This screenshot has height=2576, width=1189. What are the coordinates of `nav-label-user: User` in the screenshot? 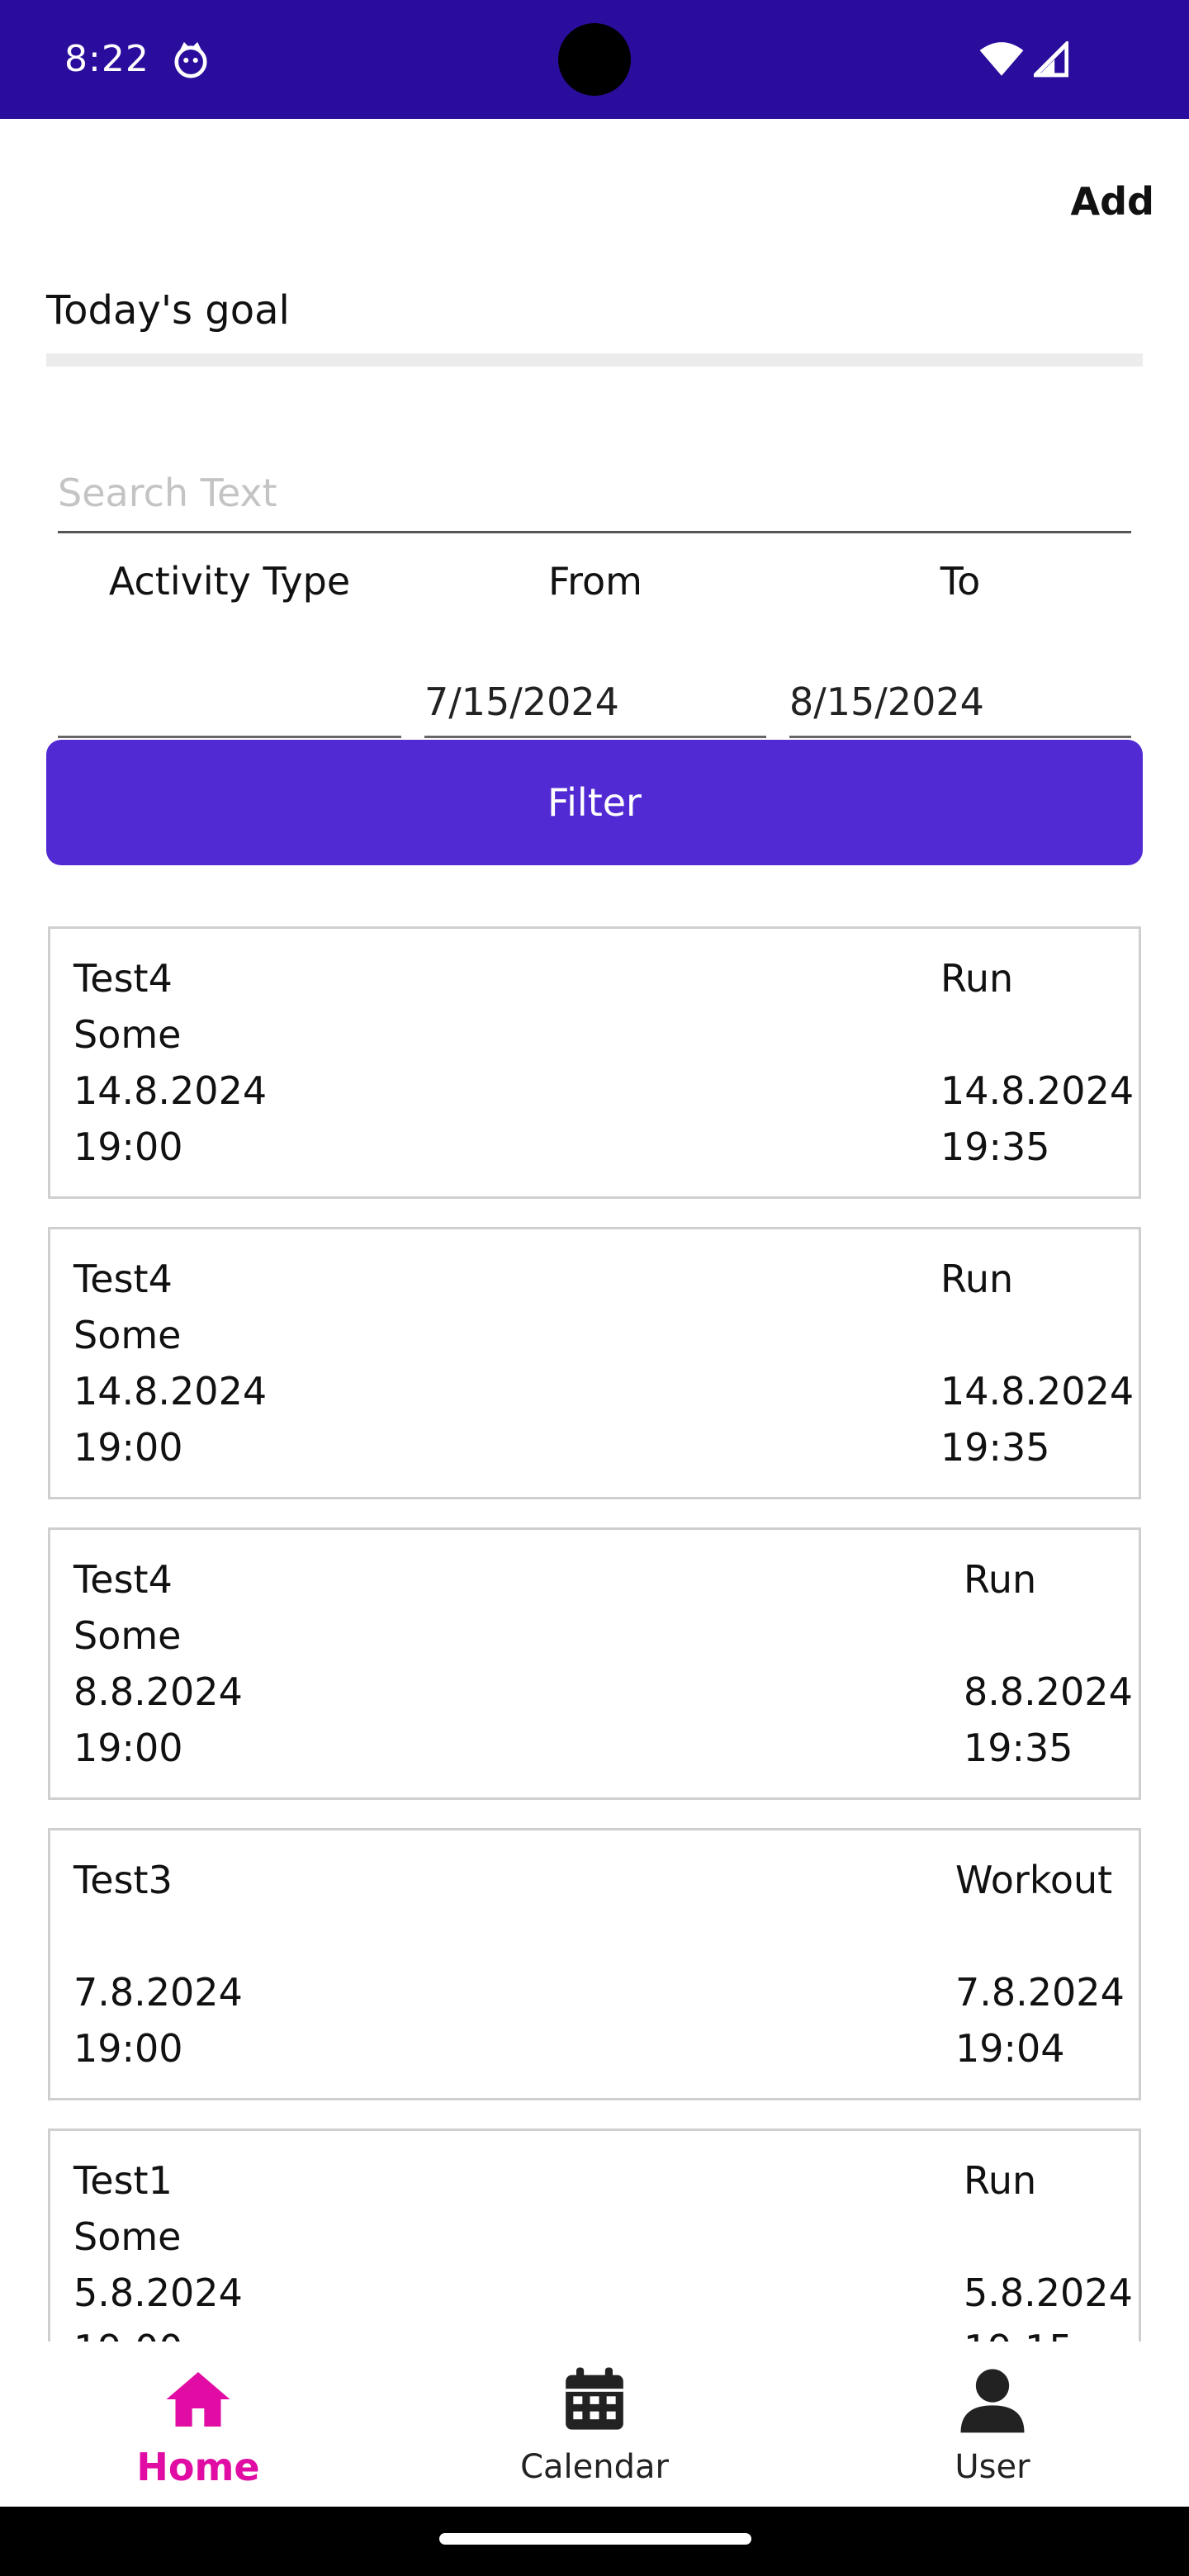 It's located at (992, 2467).